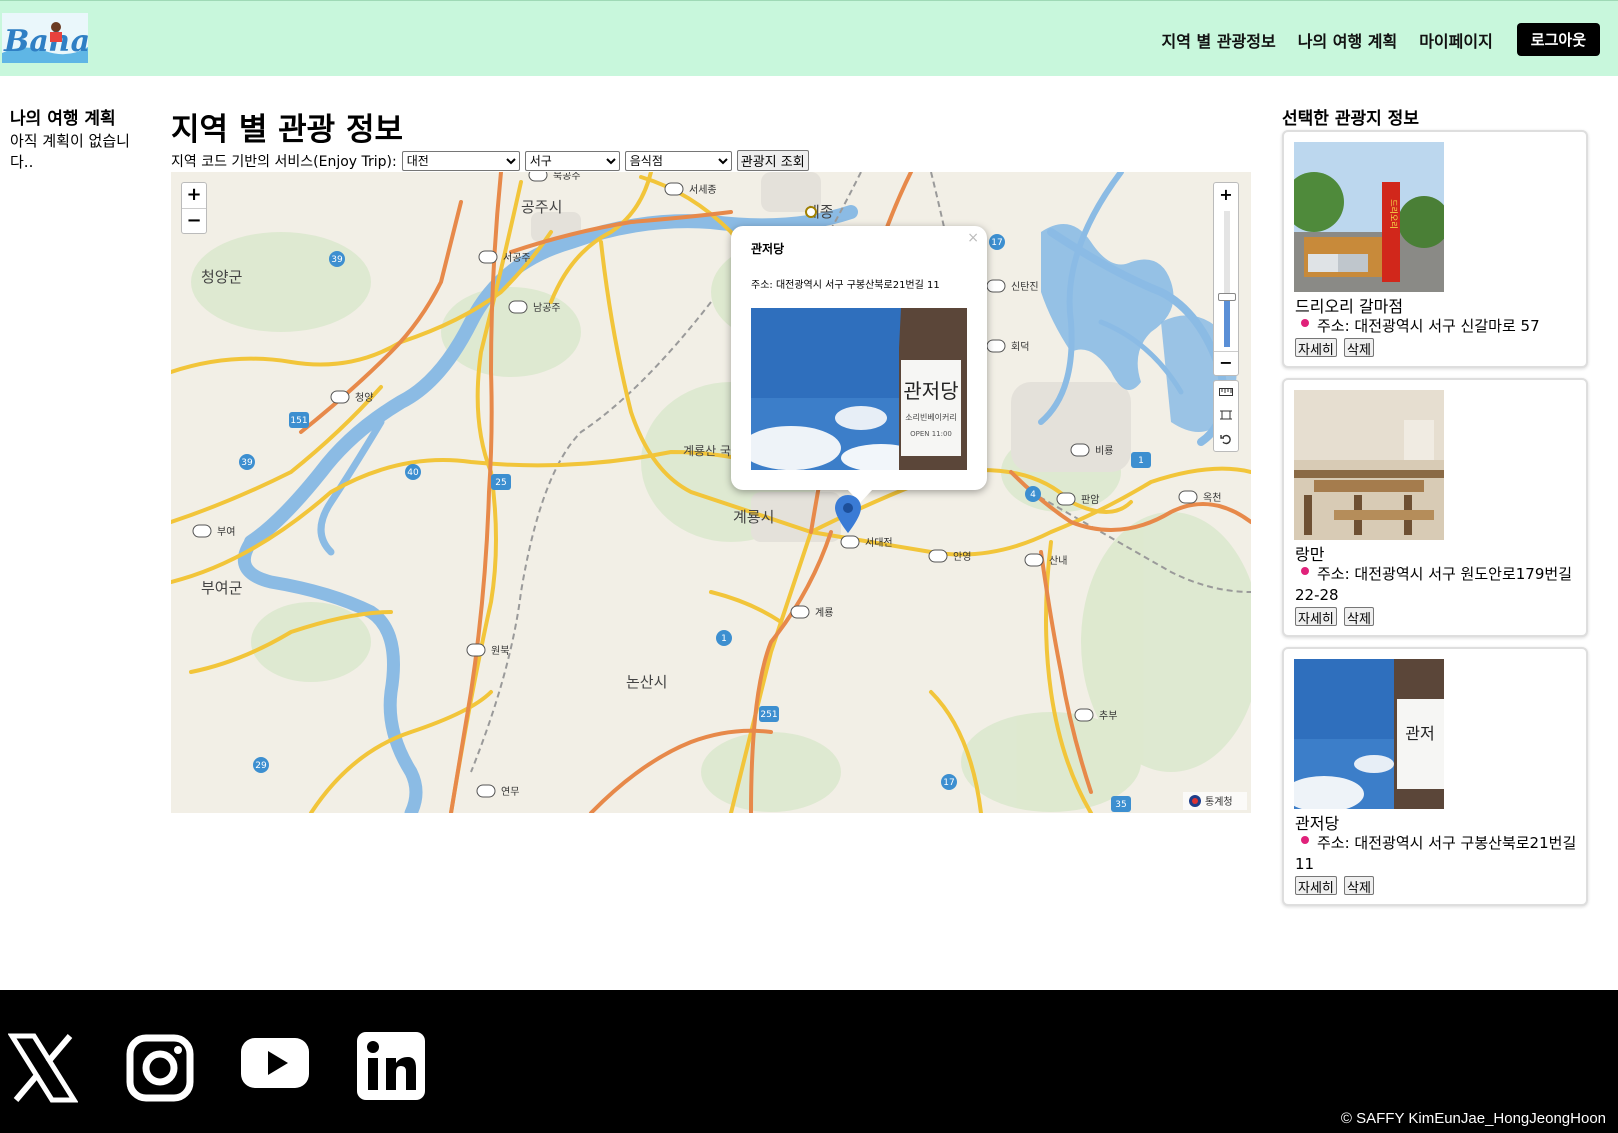  Describe the element at coordinates (1215, 801) in the screenshot. I see `map-attribution: 통계청` at that location.